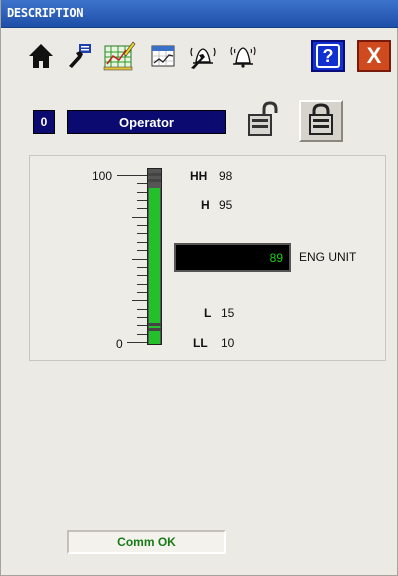 The image size is (398, 576). I want to click on pv-readout: 89, so click(232, 257).